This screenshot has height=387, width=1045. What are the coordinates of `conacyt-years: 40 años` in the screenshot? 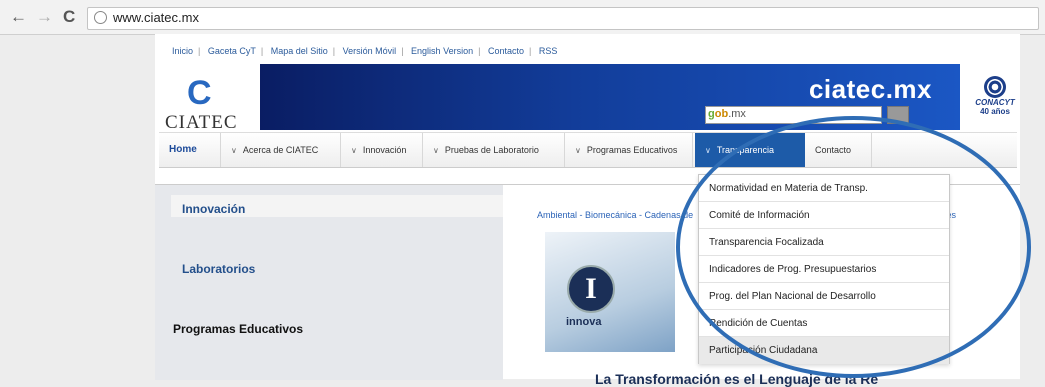 It's located at (995, 111).